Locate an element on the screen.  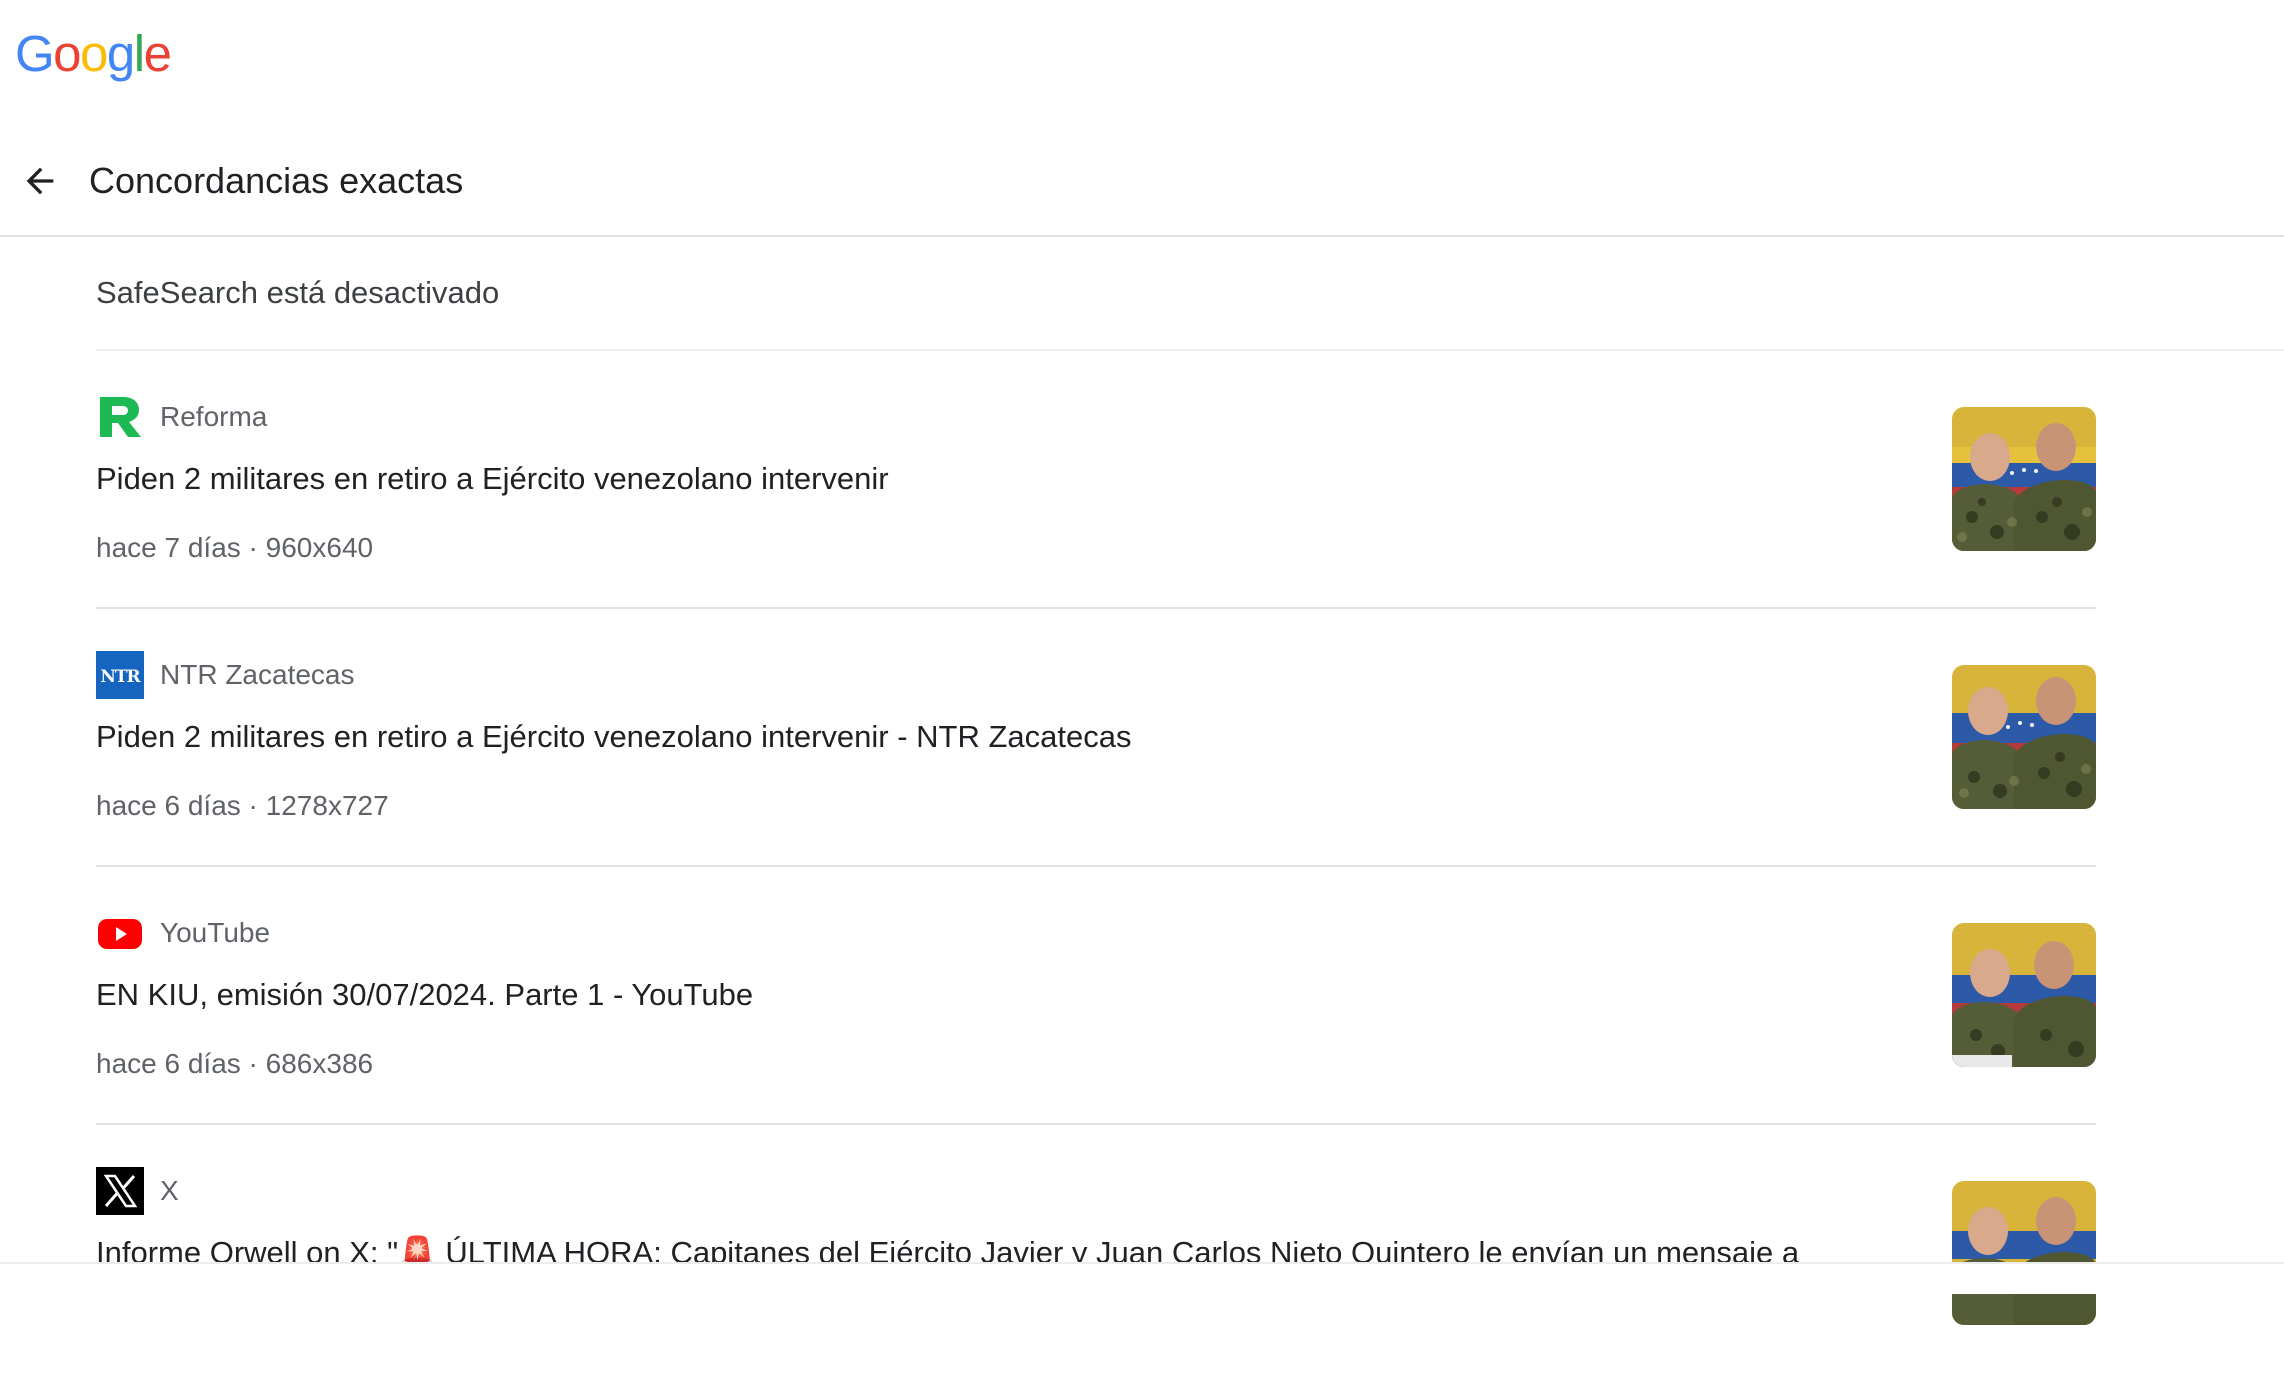
result-source: YouTube is located at coordinates (183, 933).